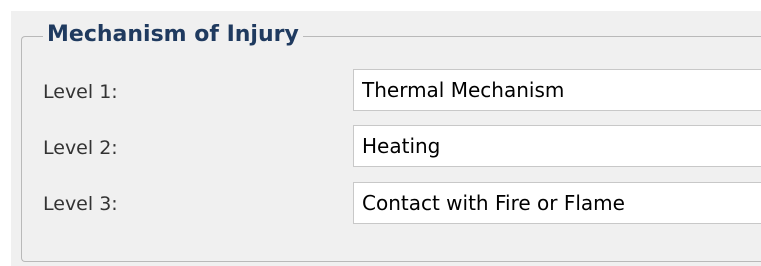  What do you see at coordinates (557, 146) in the screenshot?
I see `level-2-field` at bounding box center [557, 146].